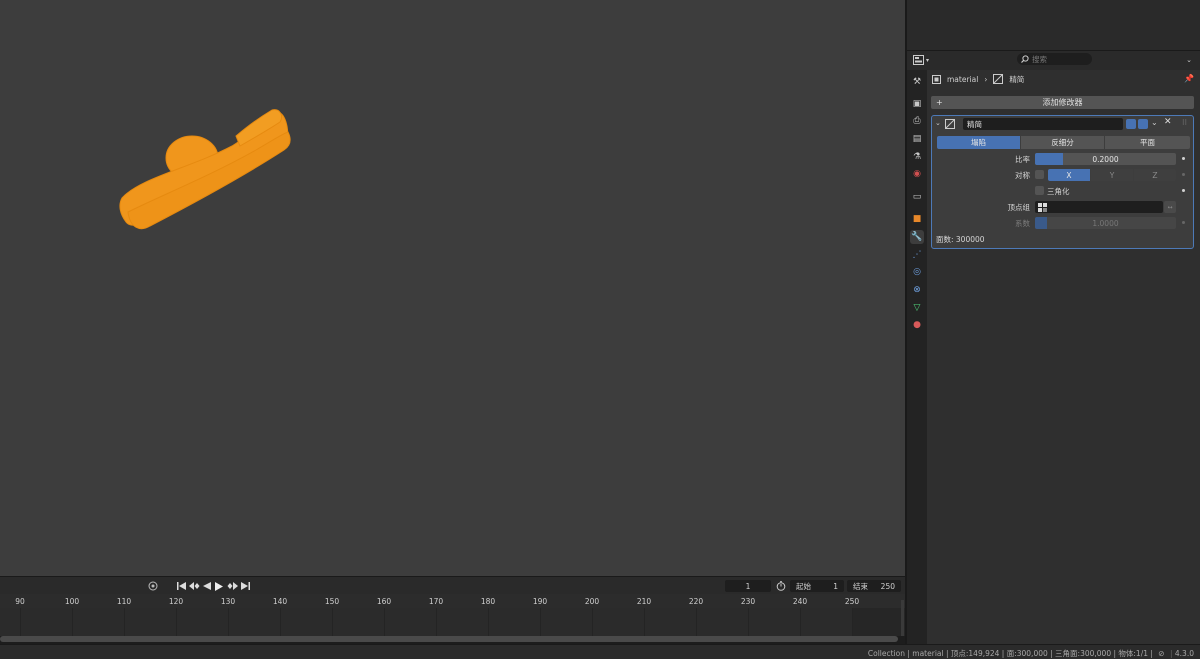  What do you see at coordinates (803, 586) in the screenshot?
I see `start-frame-label: 起始` at bounding box center [803, 586].